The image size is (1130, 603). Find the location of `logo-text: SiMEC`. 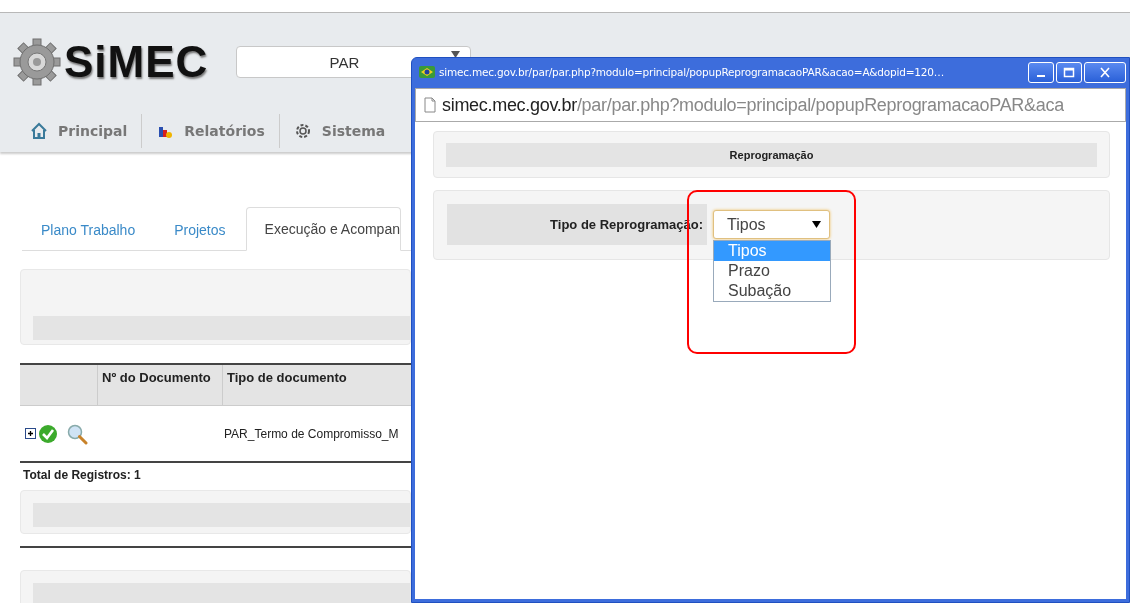

logo-text: SiMEC is located at coordinates (136, 62).